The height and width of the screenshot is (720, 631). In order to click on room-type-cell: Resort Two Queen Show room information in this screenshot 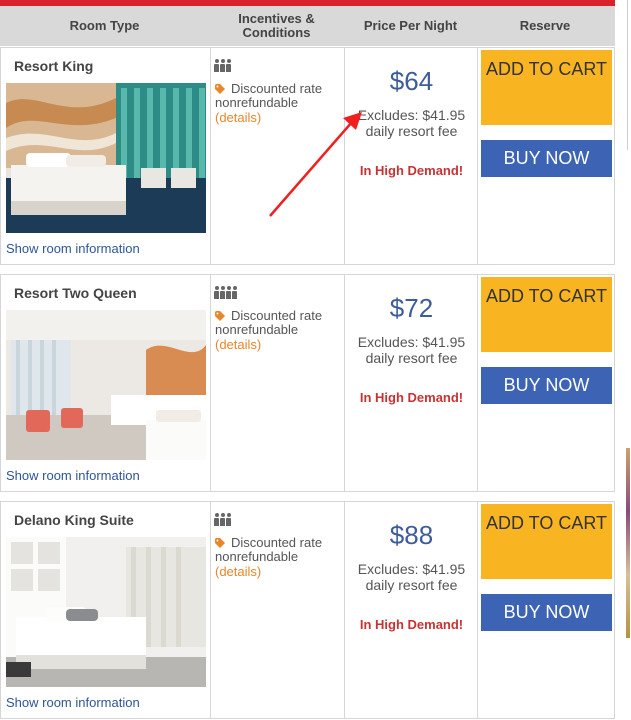, I will do `click(105, 383)`.